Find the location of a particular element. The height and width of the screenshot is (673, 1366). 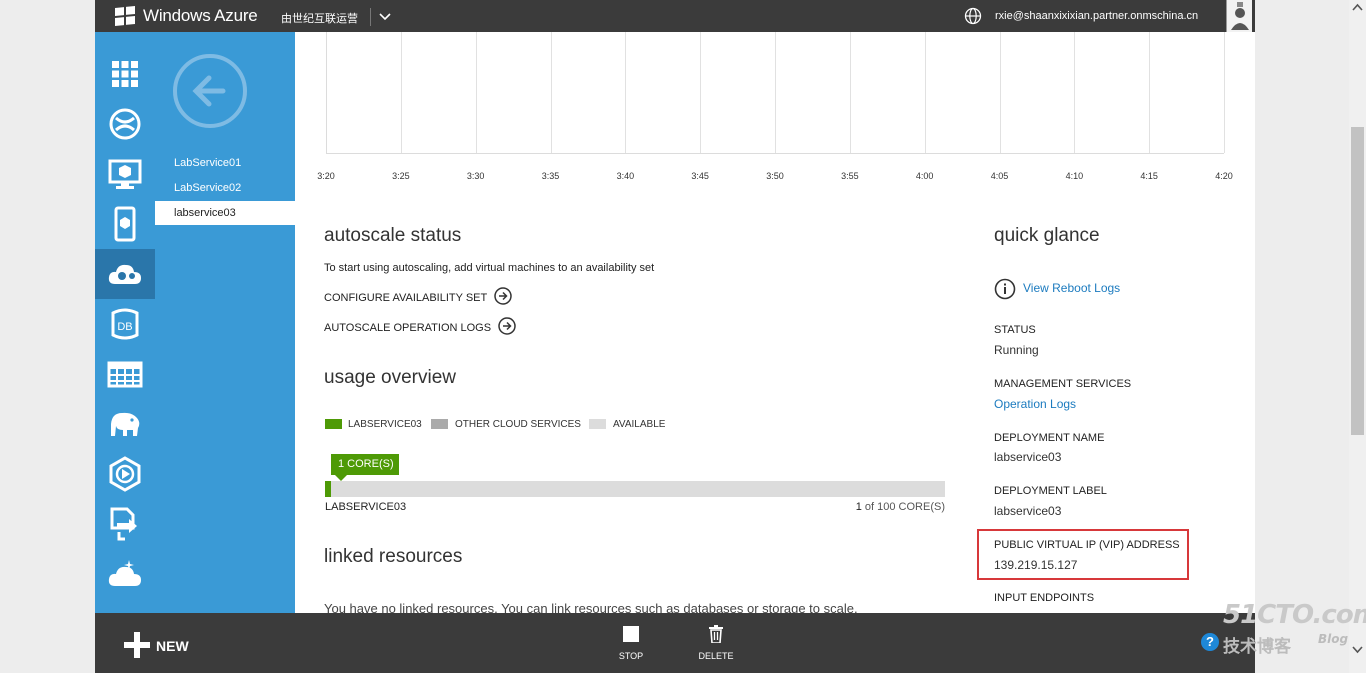

legend-swatch-other is located at coordinates (439, 424).